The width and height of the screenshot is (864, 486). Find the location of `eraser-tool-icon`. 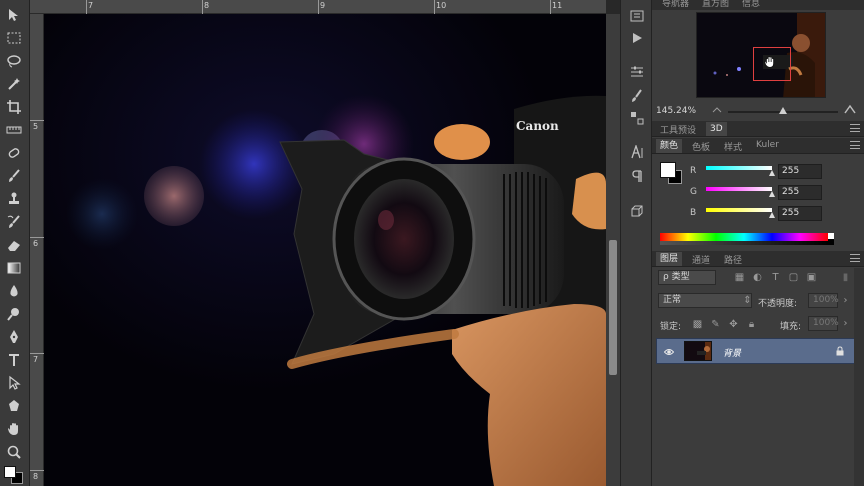

eraser-tool-icon is located at coordinates (14, 245).